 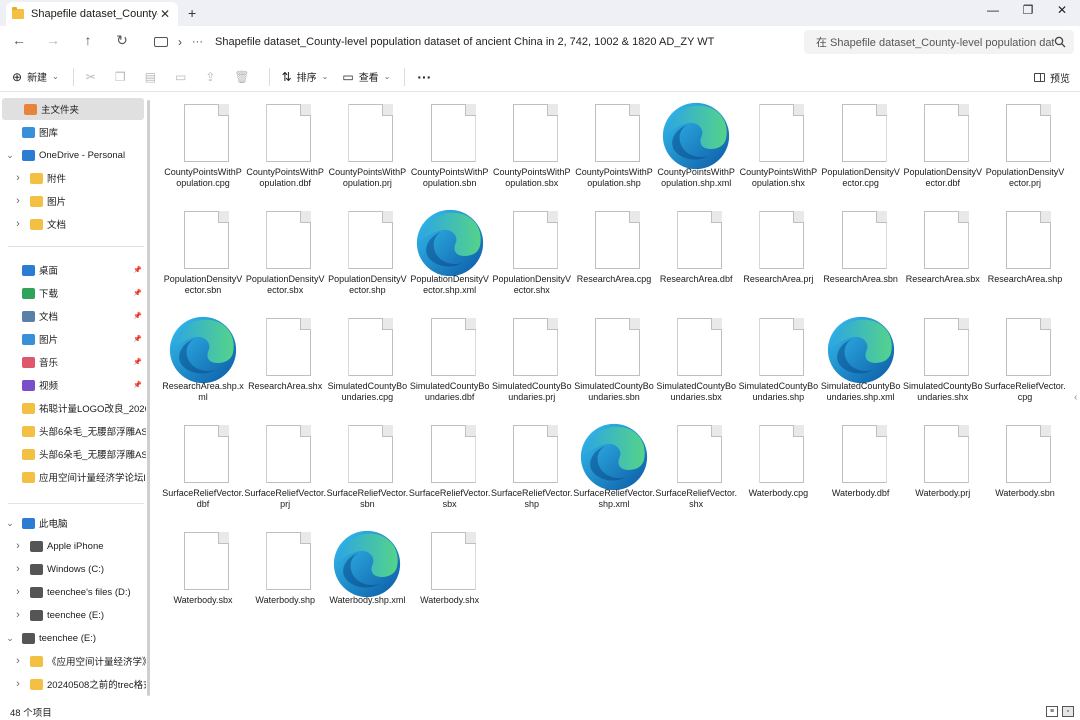 I want to click on sort-button: ⇅ 排序 ⌄, so click(x=305, y=77).